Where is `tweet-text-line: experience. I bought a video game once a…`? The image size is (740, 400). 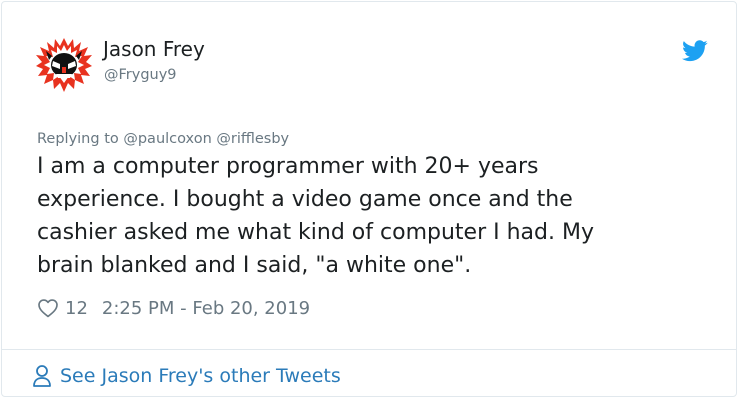 tweet-text-line: experience. I bought a video game once a… is located at coordinates (305, 199).